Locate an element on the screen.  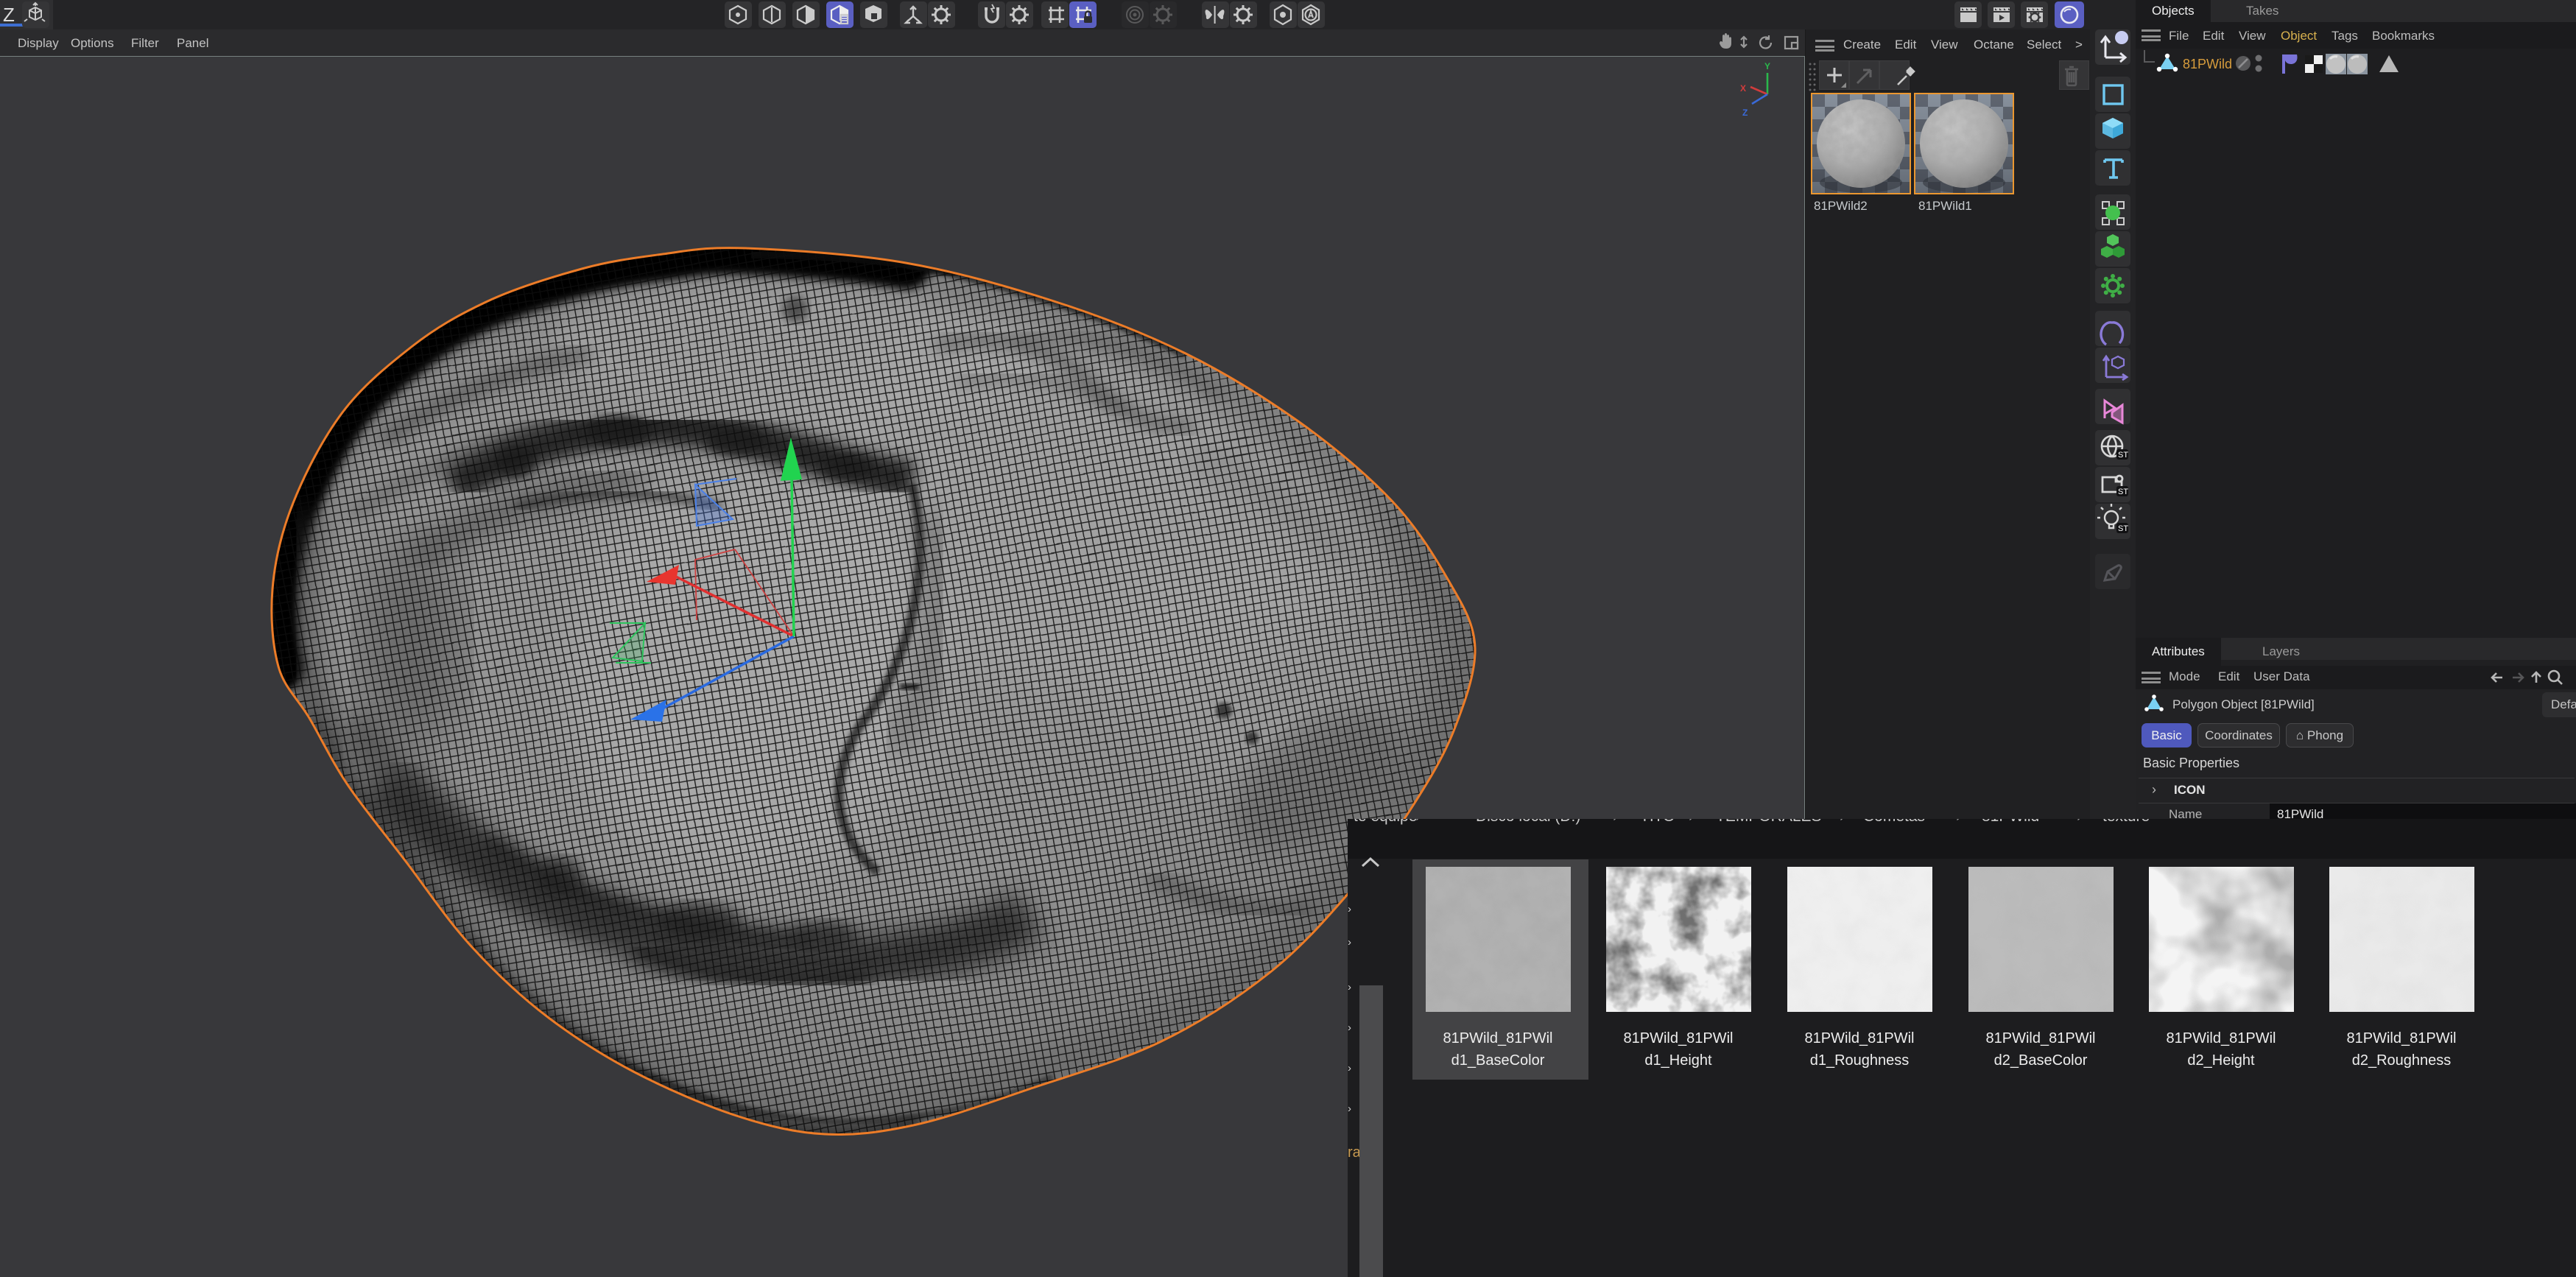
svg-text: Polygon Object [81PWild] is located at coordinates (2243, 704).